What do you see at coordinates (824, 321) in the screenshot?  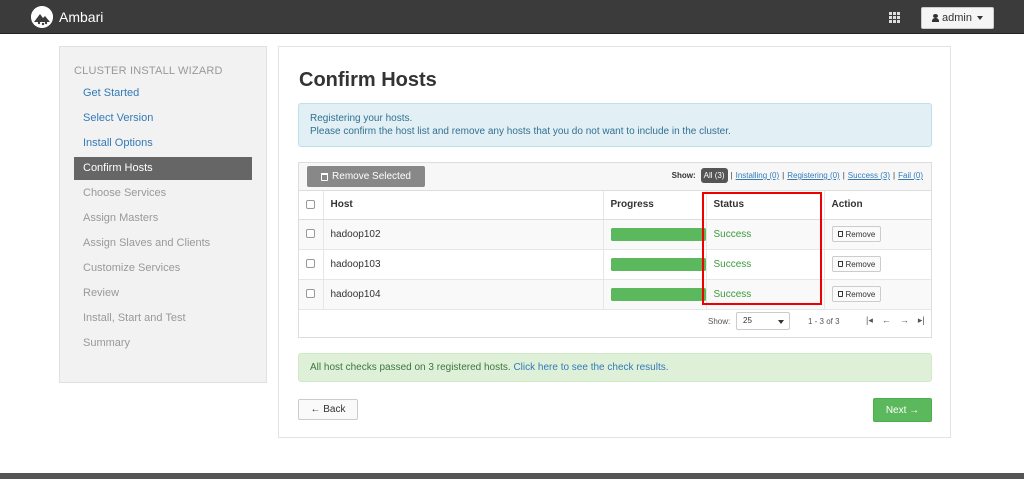 I see `page-range: 1 - 3 of 3` at bounding box center [824, 321].